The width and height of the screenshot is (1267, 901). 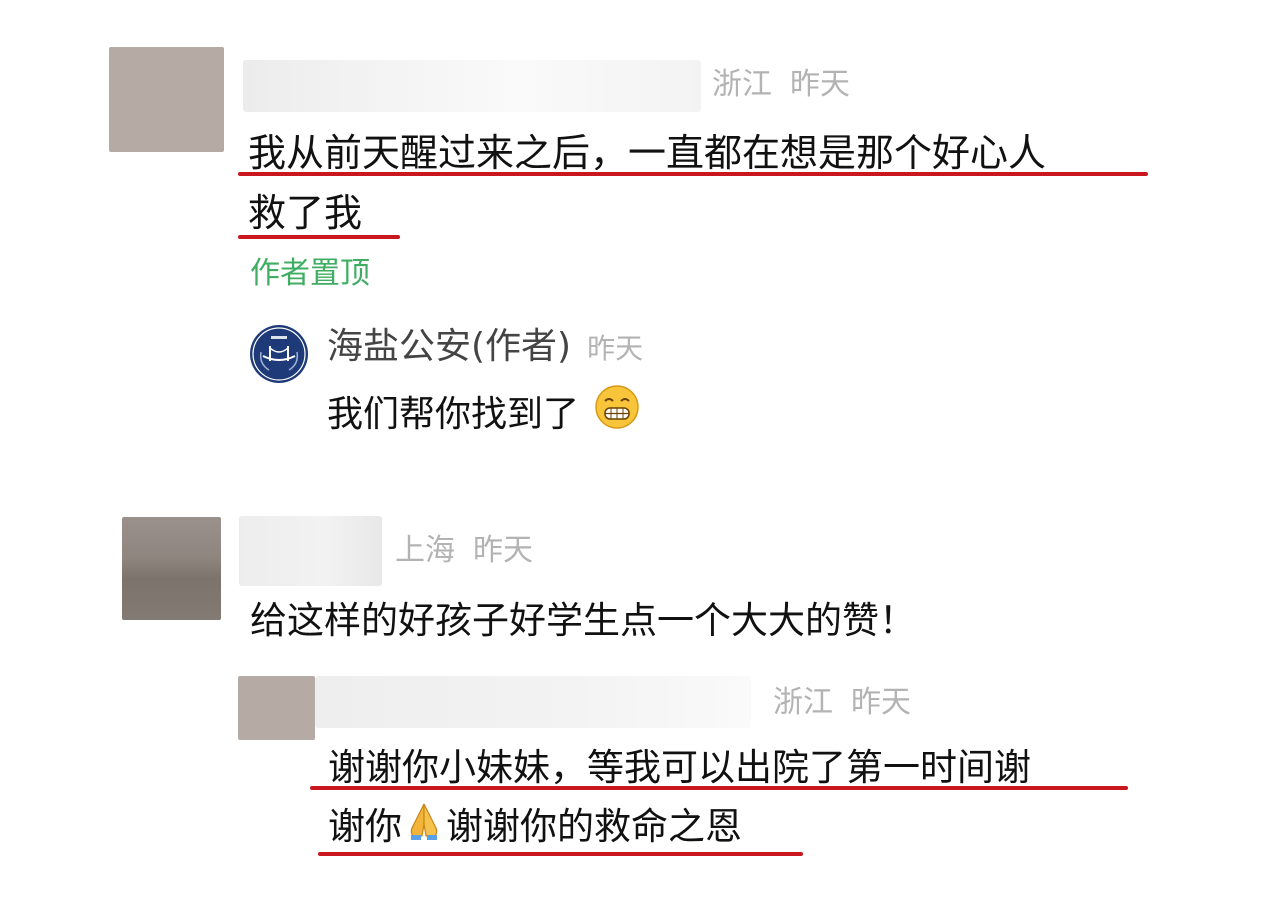 I want to click on reply-header: 海盐公安(作者) 昨天, so click(x=485, y=348).